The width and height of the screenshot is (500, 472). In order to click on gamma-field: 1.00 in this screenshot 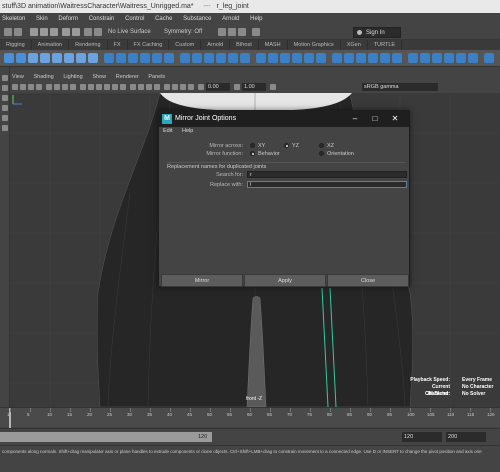, I will do `click(254, 87)`.